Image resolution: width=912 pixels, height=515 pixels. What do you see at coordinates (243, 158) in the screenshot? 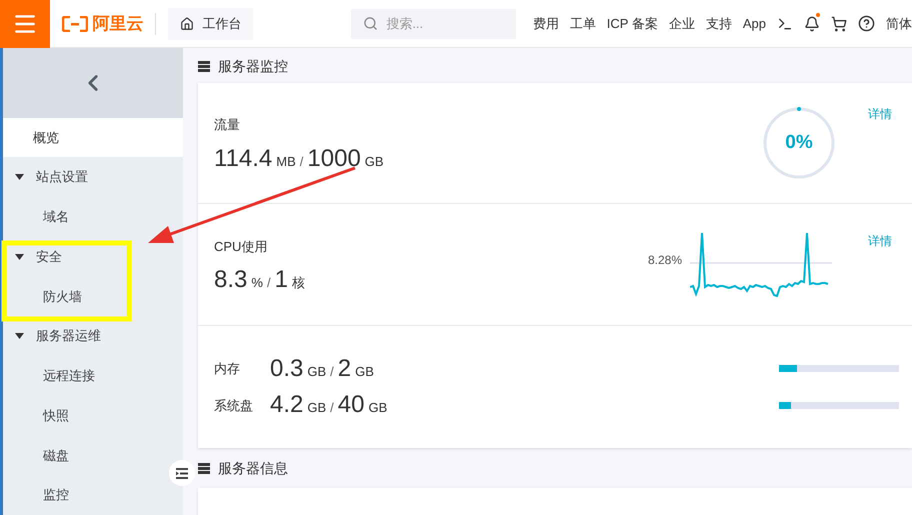
I see `value-text: 114.4` at bounding box center [243, 158].